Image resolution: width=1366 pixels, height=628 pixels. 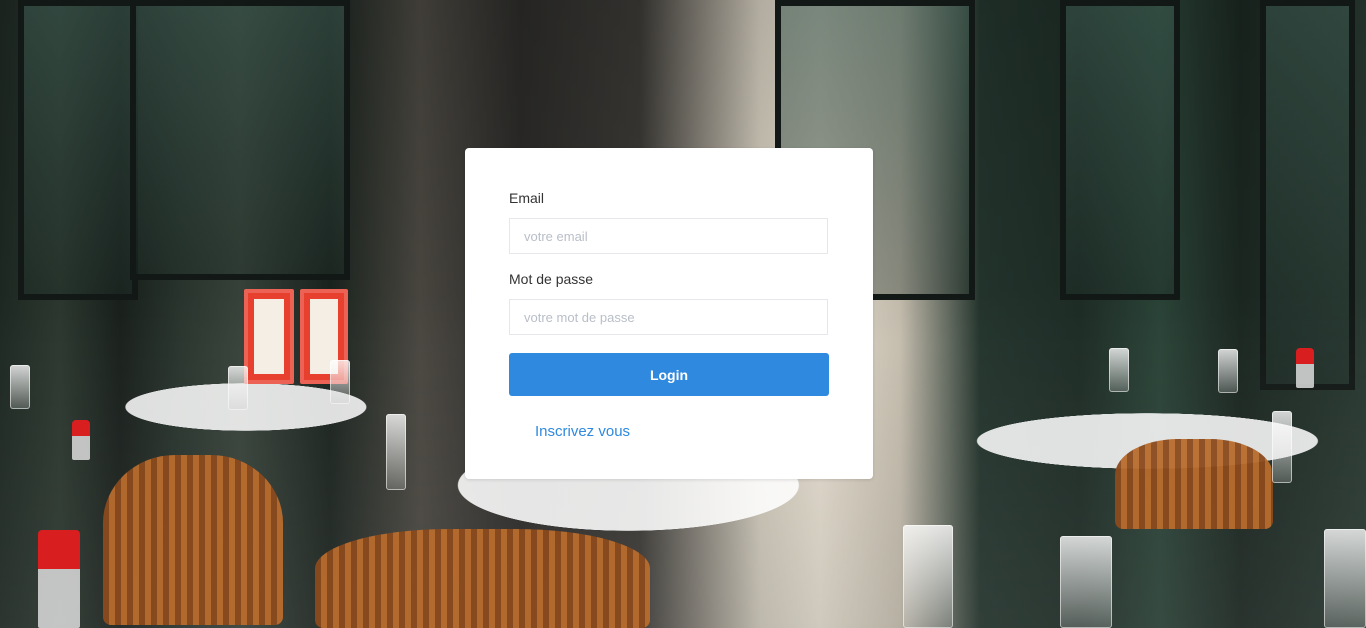 I want to click on password-input, so click(x=668, y=317).